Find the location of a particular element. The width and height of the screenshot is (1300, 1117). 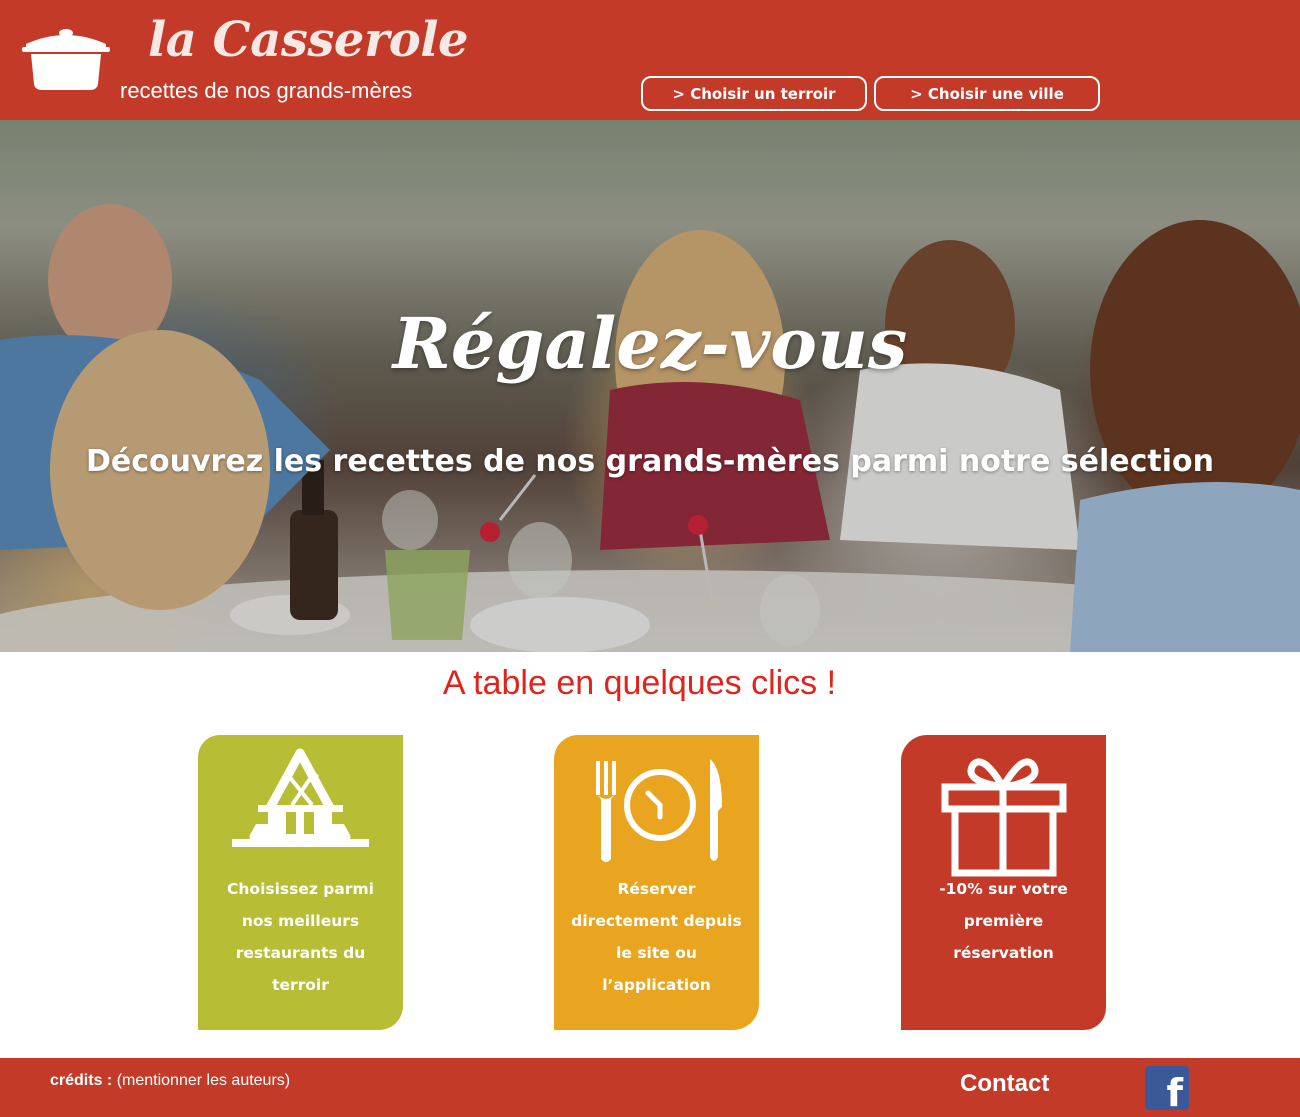

card-discount-text: -10% sur votre première réservation is located at coordinates (1003, 921).